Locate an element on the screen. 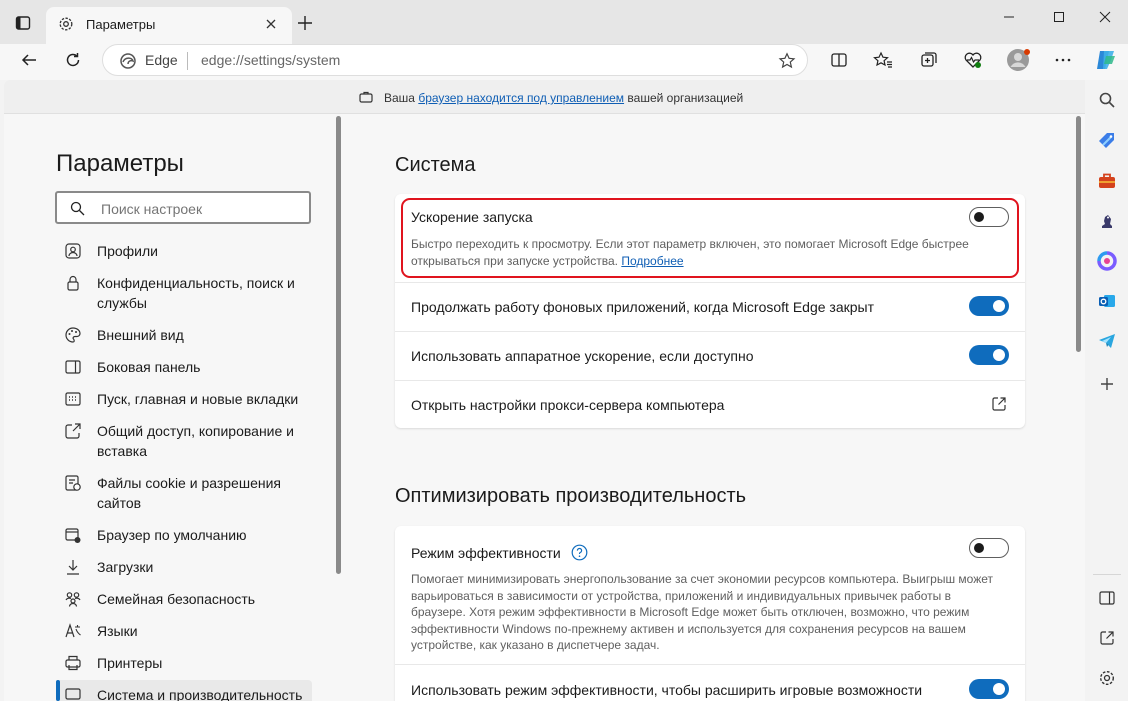 The width and height of the screenshot is (1128, 701). cookie-icon is located at coordinates (73, 483).